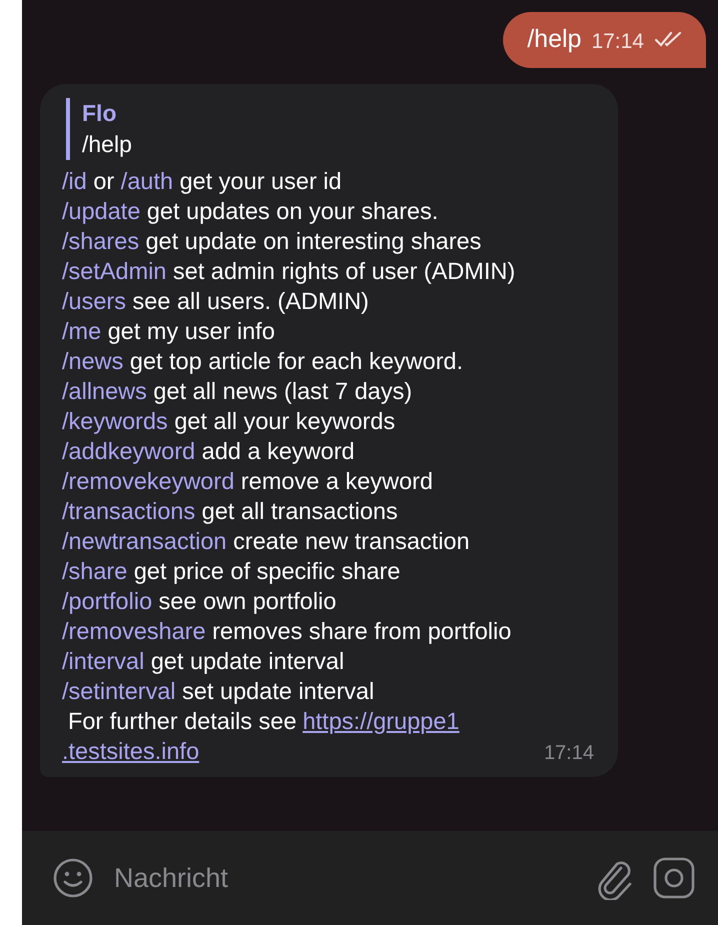  I want to click on command-line: /users see all users. (ADMIN), so click(216, 301).